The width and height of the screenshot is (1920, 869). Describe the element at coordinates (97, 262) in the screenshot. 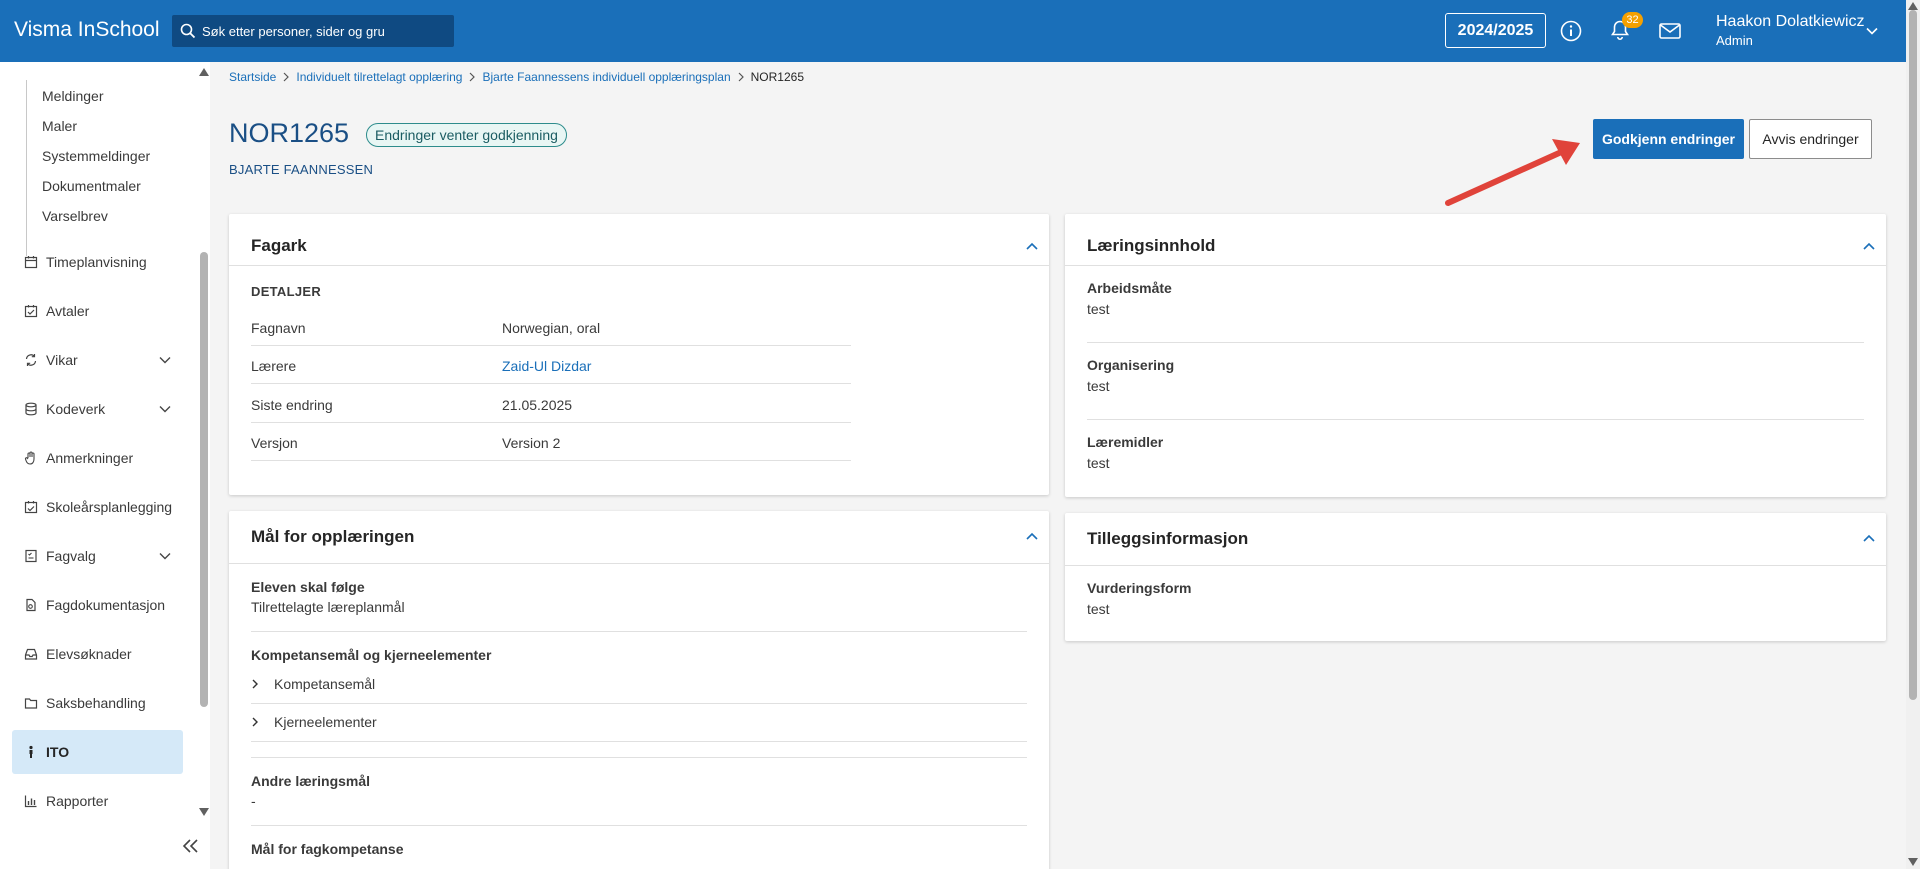

I see `sidebar-item-timeplanvisning: Timeplanvisning` at that location.